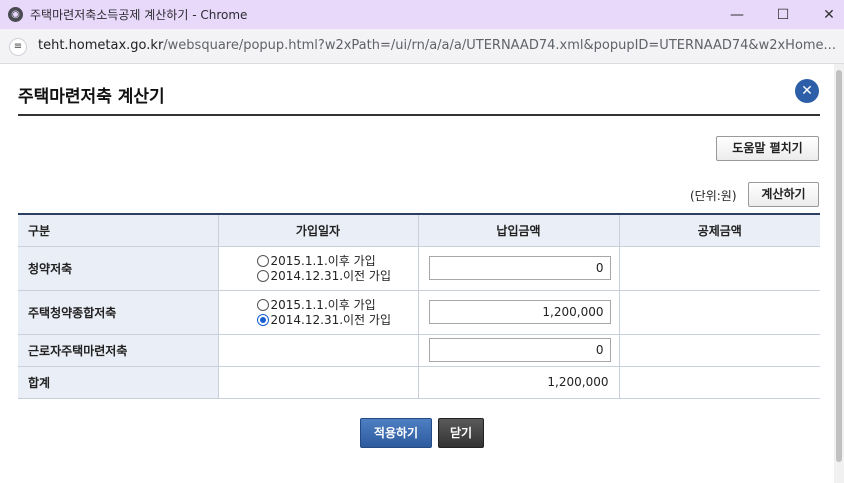 The width and height of the screenshot is (844, 483). I want to click on table-row: 주택청약종합저축 2015.1.1.이후 가입 2014.12.31.이전 가입, so click(419, 312).